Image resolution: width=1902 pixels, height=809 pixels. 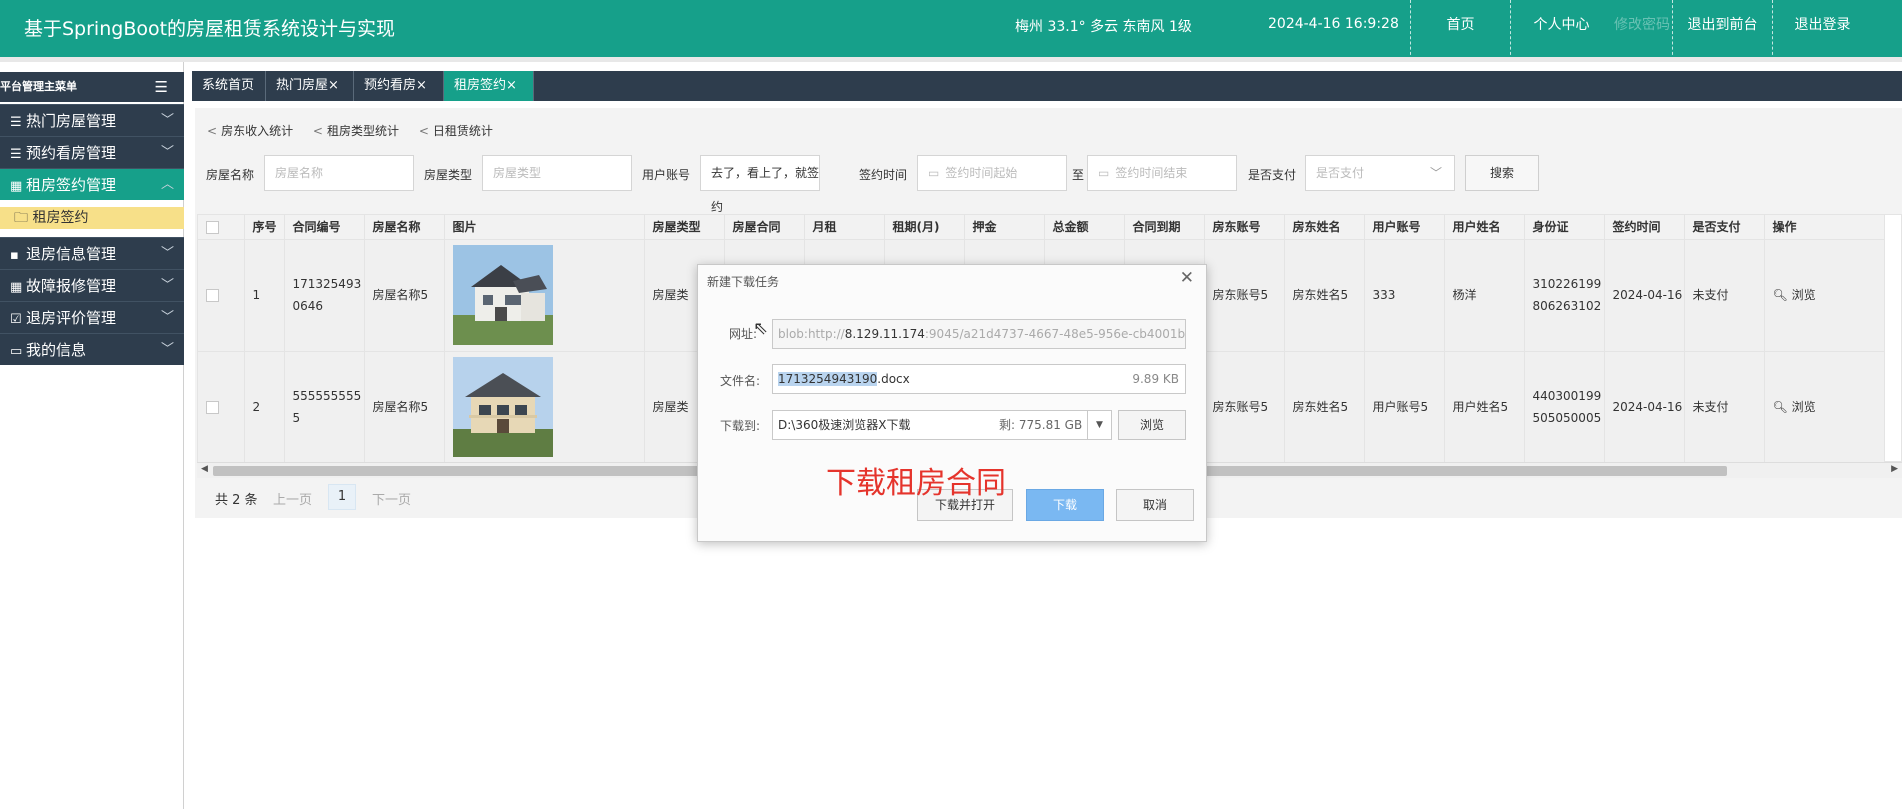 I want to click on scroll-right-icon: ▶, so click(x=1894, y=469).